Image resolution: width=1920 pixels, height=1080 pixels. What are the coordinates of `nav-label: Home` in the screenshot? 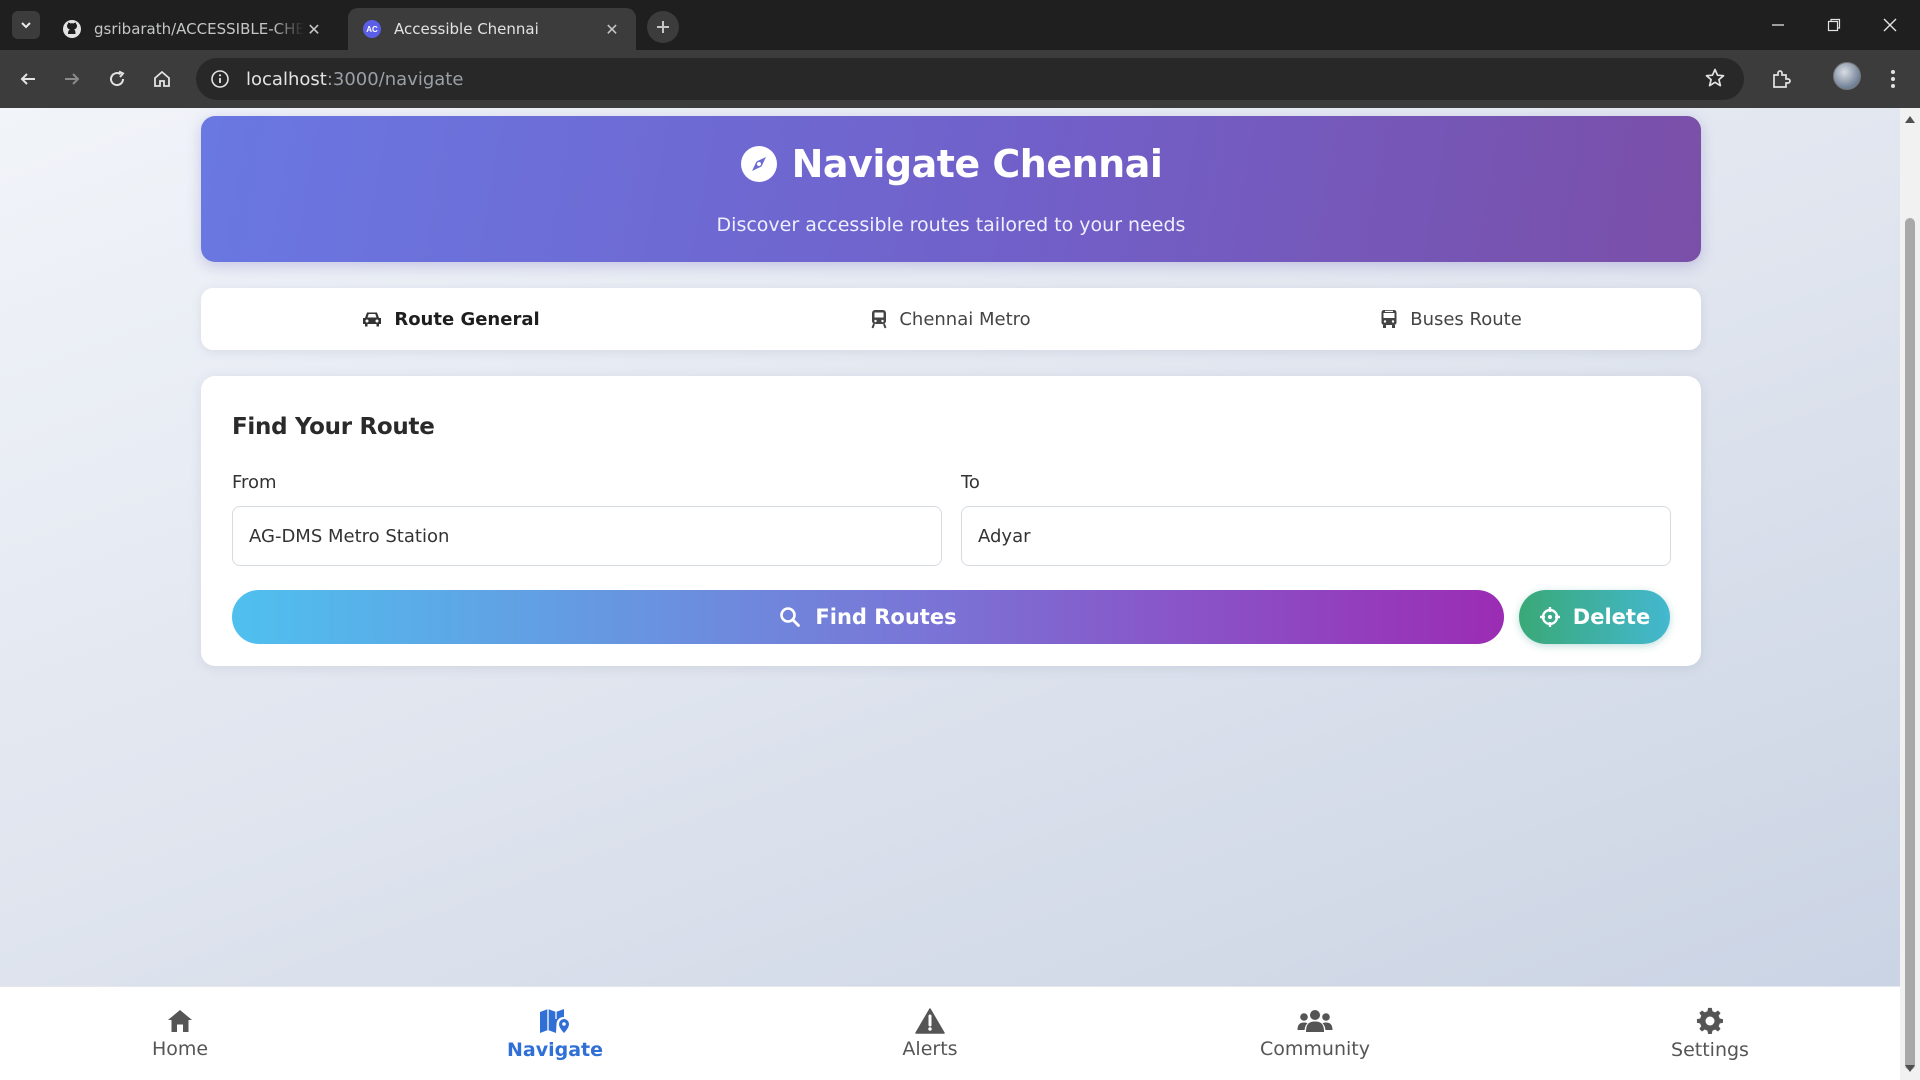 It's located at (180, 1049).